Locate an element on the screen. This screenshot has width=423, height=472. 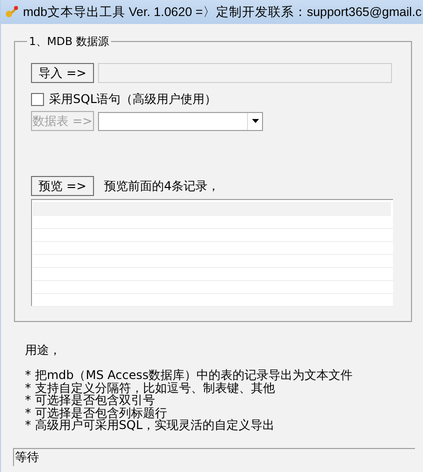
preview-button: 预览 => is located at coordinates (62, 186).